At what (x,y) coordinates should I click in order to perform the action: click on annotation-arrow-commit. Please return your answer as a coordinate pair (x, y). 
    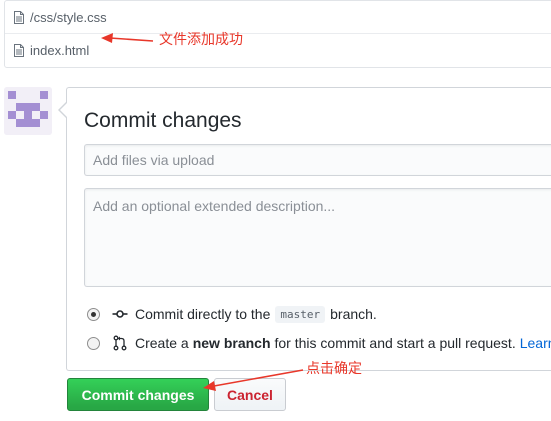
    Looking at the image, I should click on (253, 380).